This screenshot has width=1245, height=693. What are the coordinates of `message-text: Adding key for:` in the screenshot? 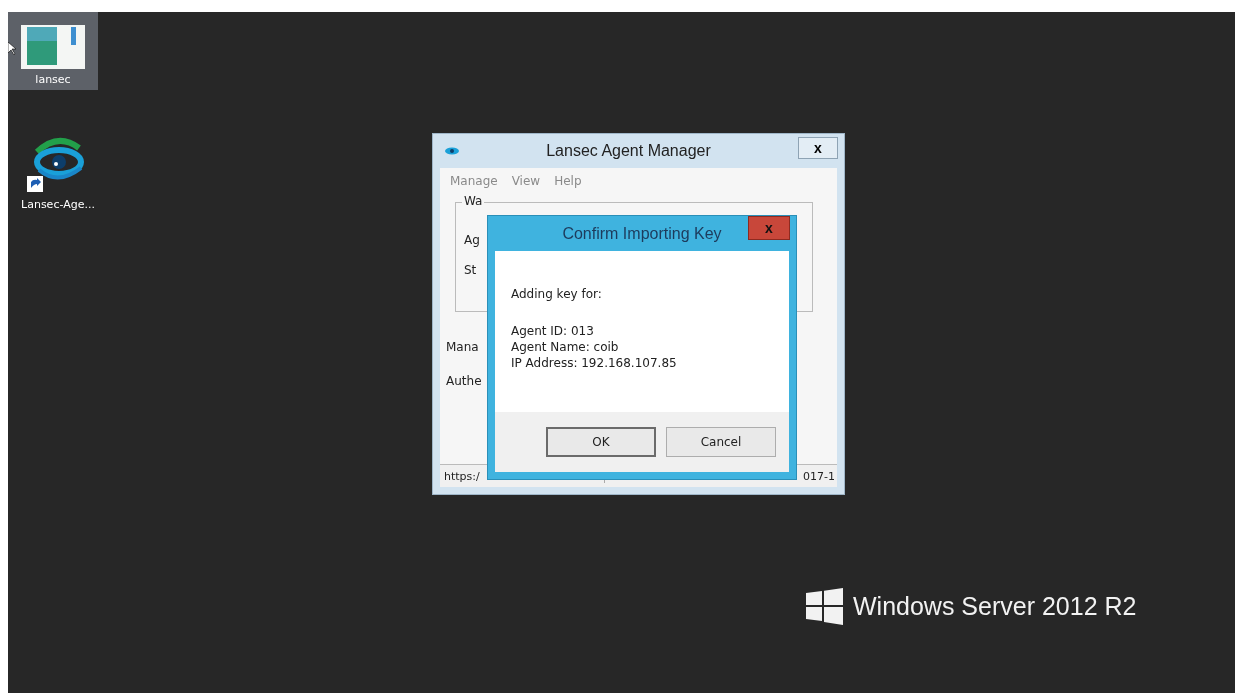 It's located at (557, 294).